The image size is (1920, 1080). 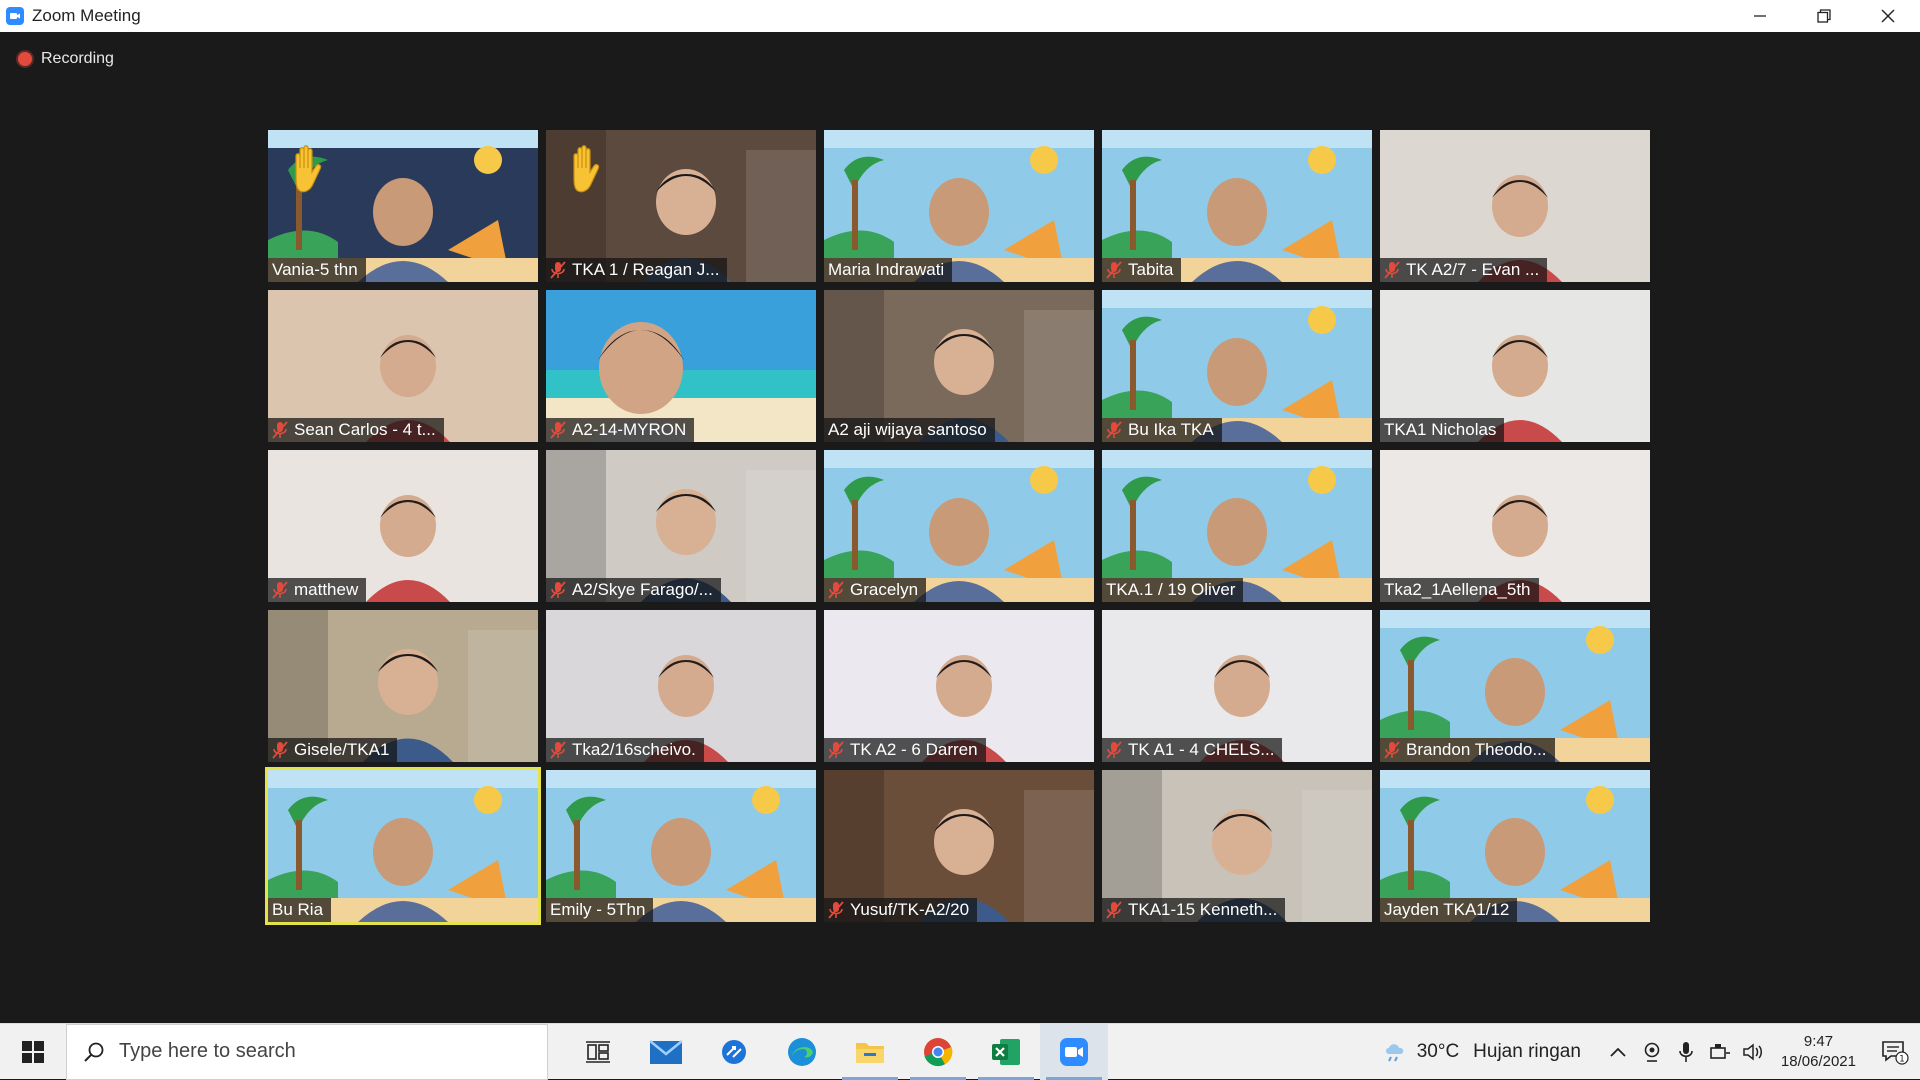 I want to click on taskbar-clock: 9:47 18/06/2021, so click(x=1818, y=1052).